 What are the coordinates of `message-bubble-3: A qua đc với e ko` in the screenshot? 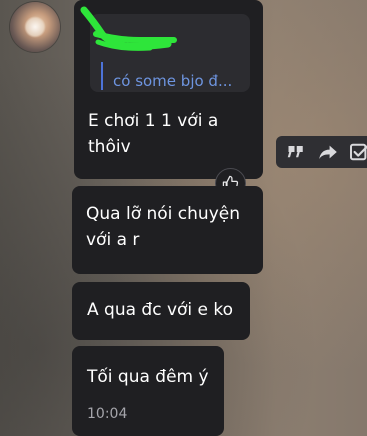 It's located at (161, 311).